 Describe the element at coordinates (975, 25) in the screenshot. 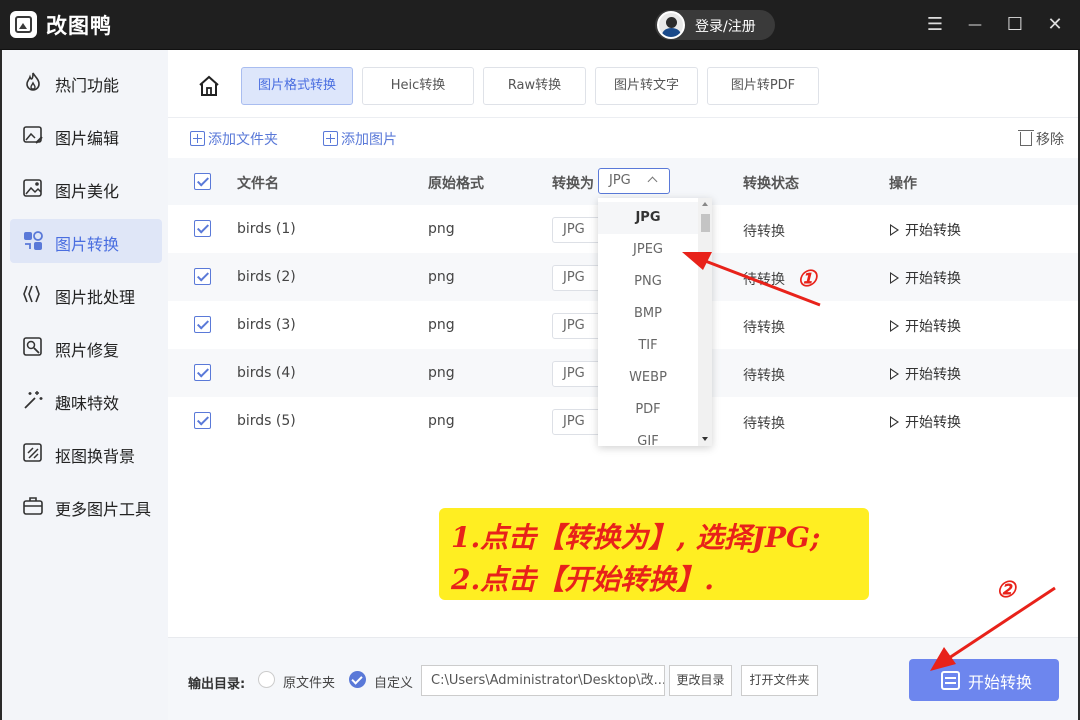

I see `minimize-icon: —` at that location.